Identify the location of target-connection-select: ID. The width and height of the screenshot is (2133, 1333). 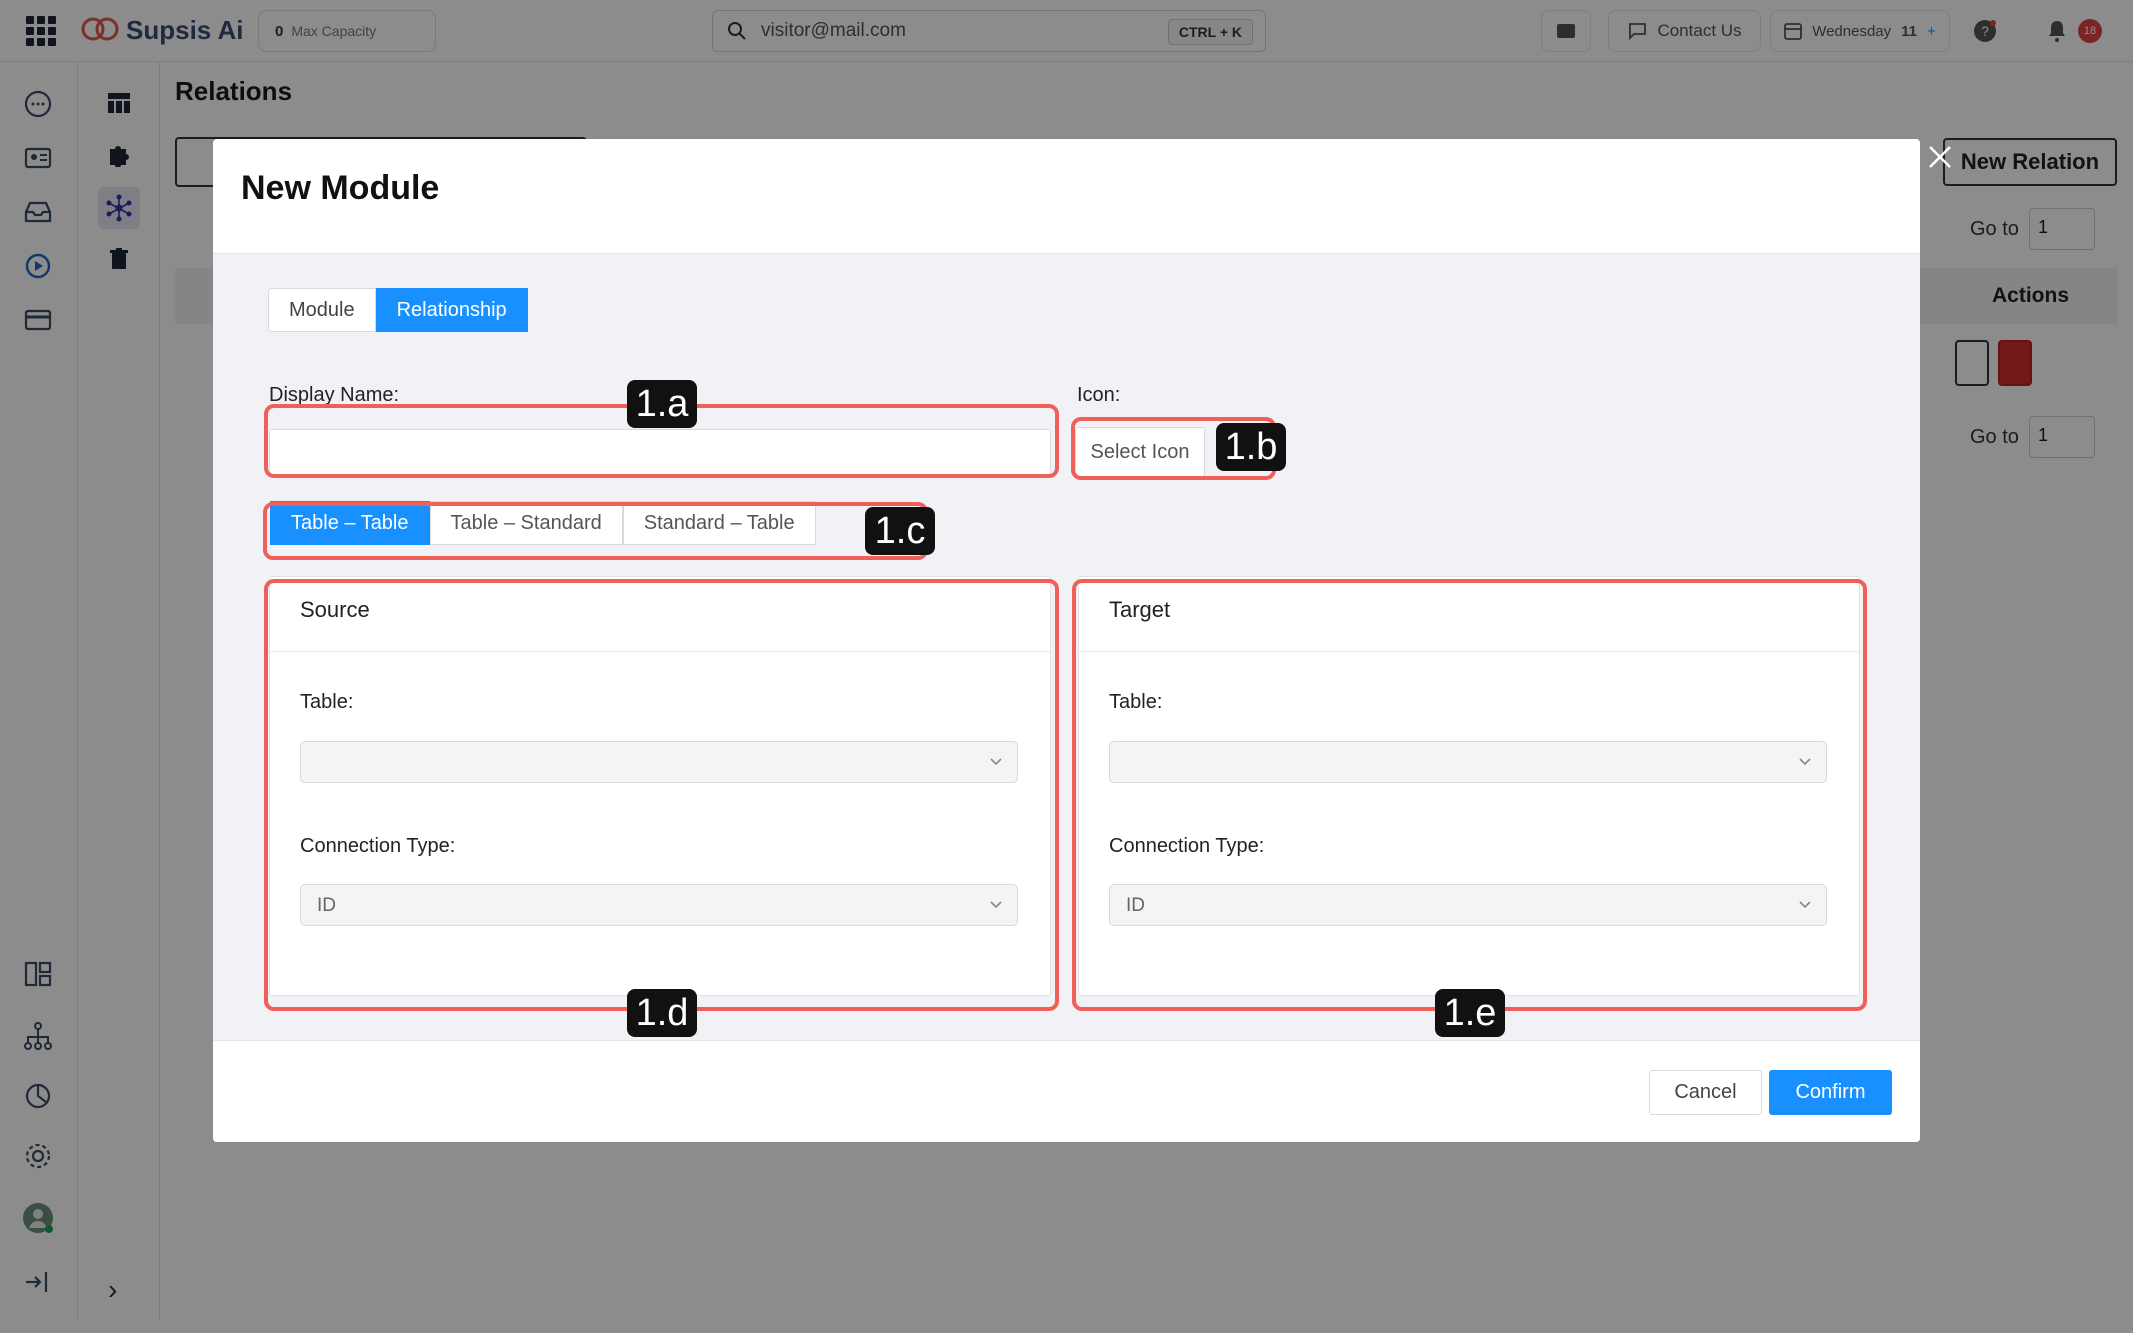
(1468, 905).